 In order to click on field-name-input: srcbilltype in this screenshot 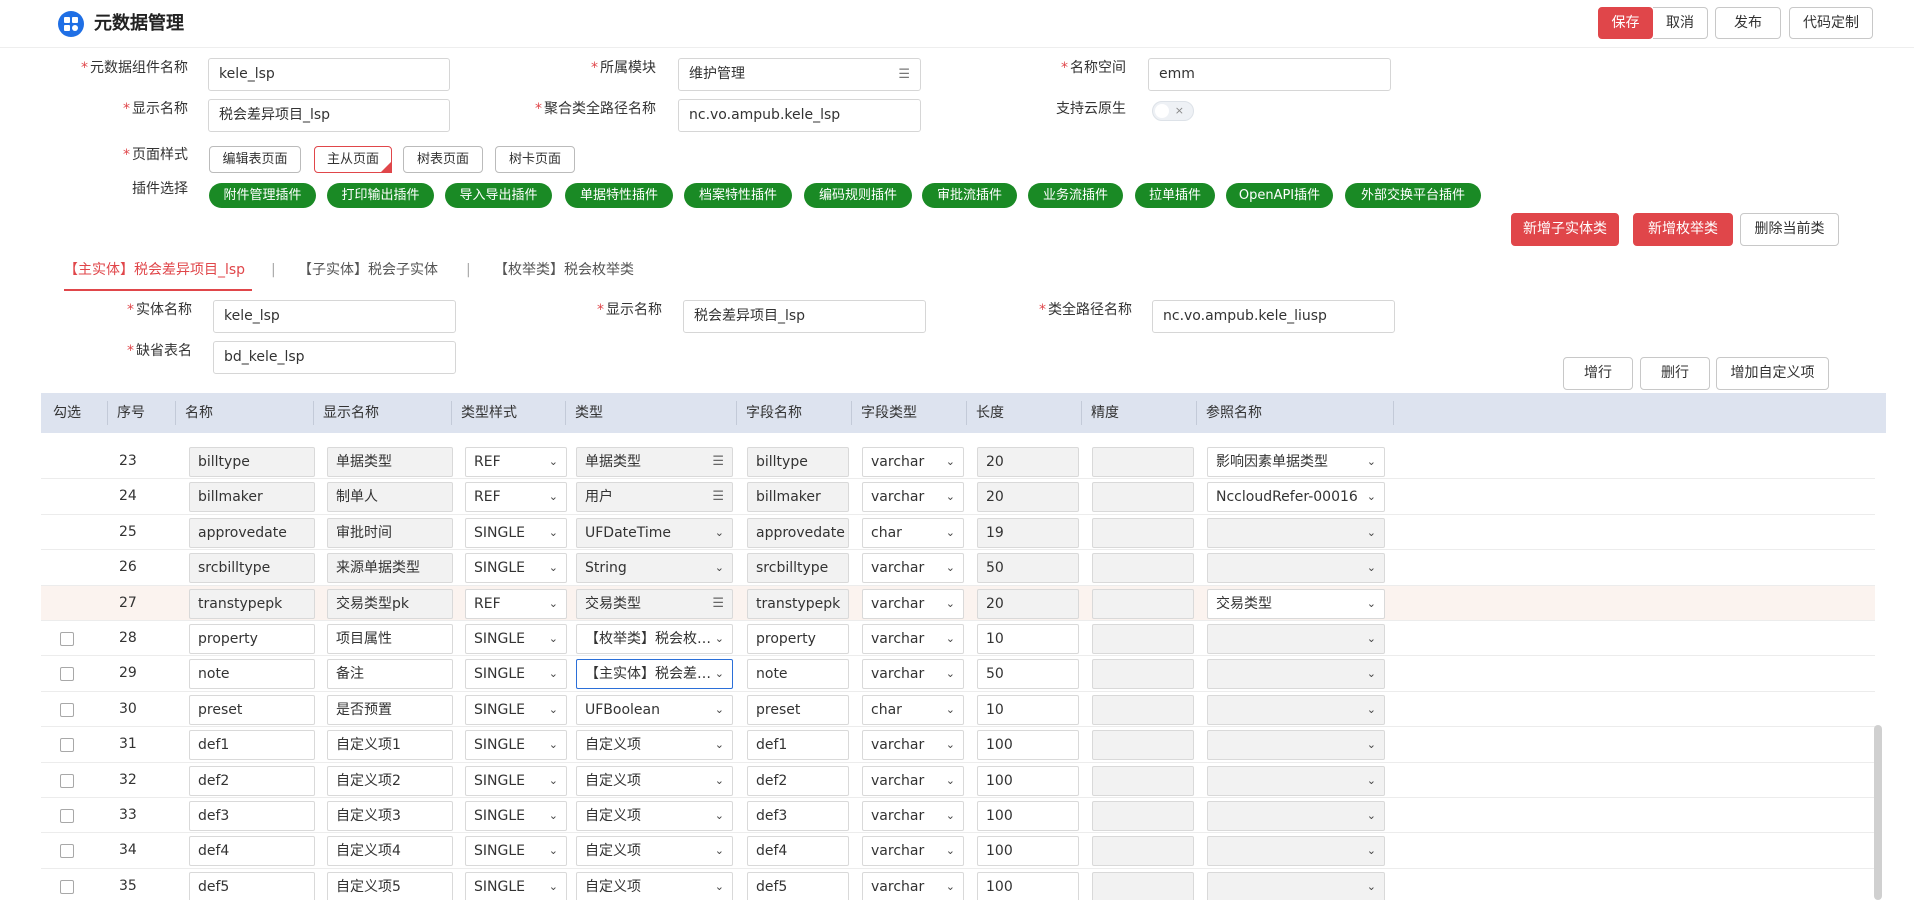, I will do `click(798, 568)`.